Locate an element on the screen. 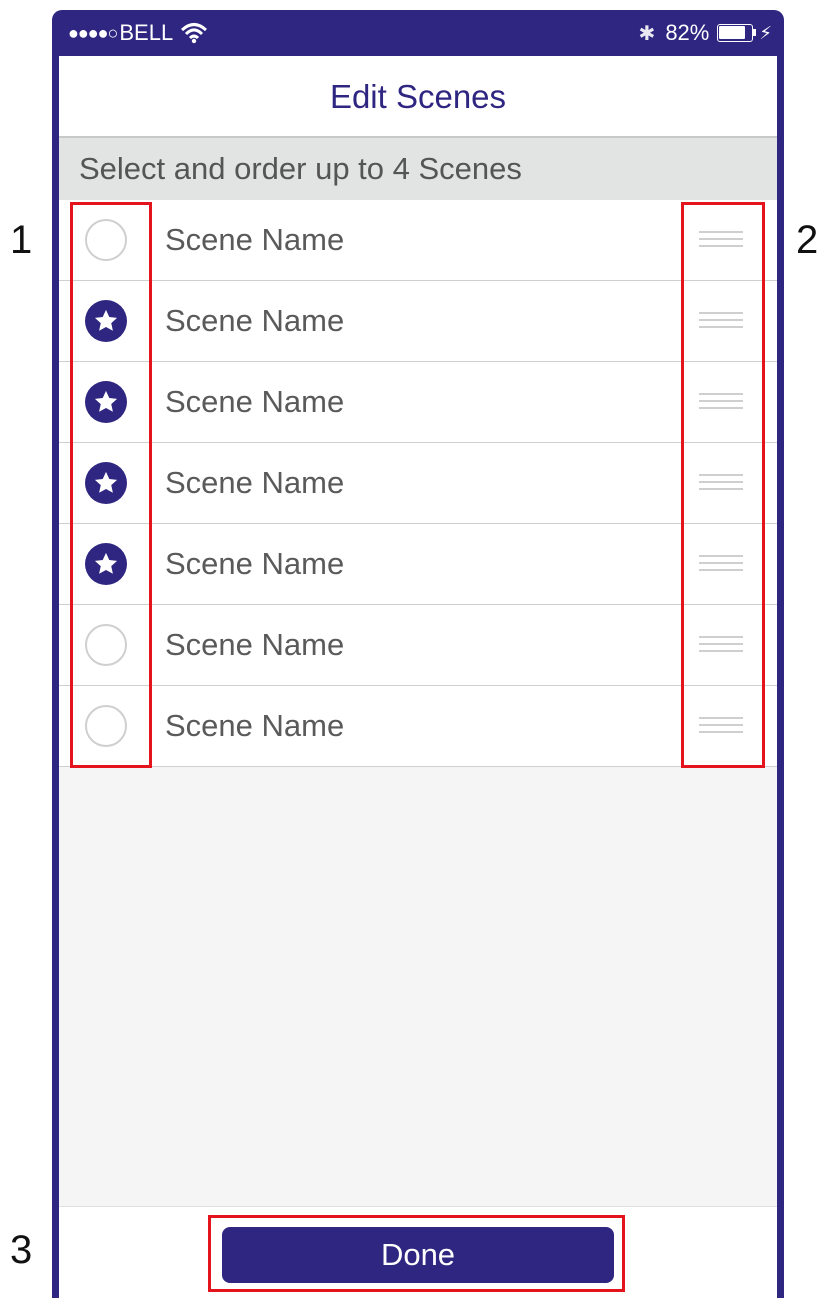  wifi-icon is located at coordinates (194, 33).